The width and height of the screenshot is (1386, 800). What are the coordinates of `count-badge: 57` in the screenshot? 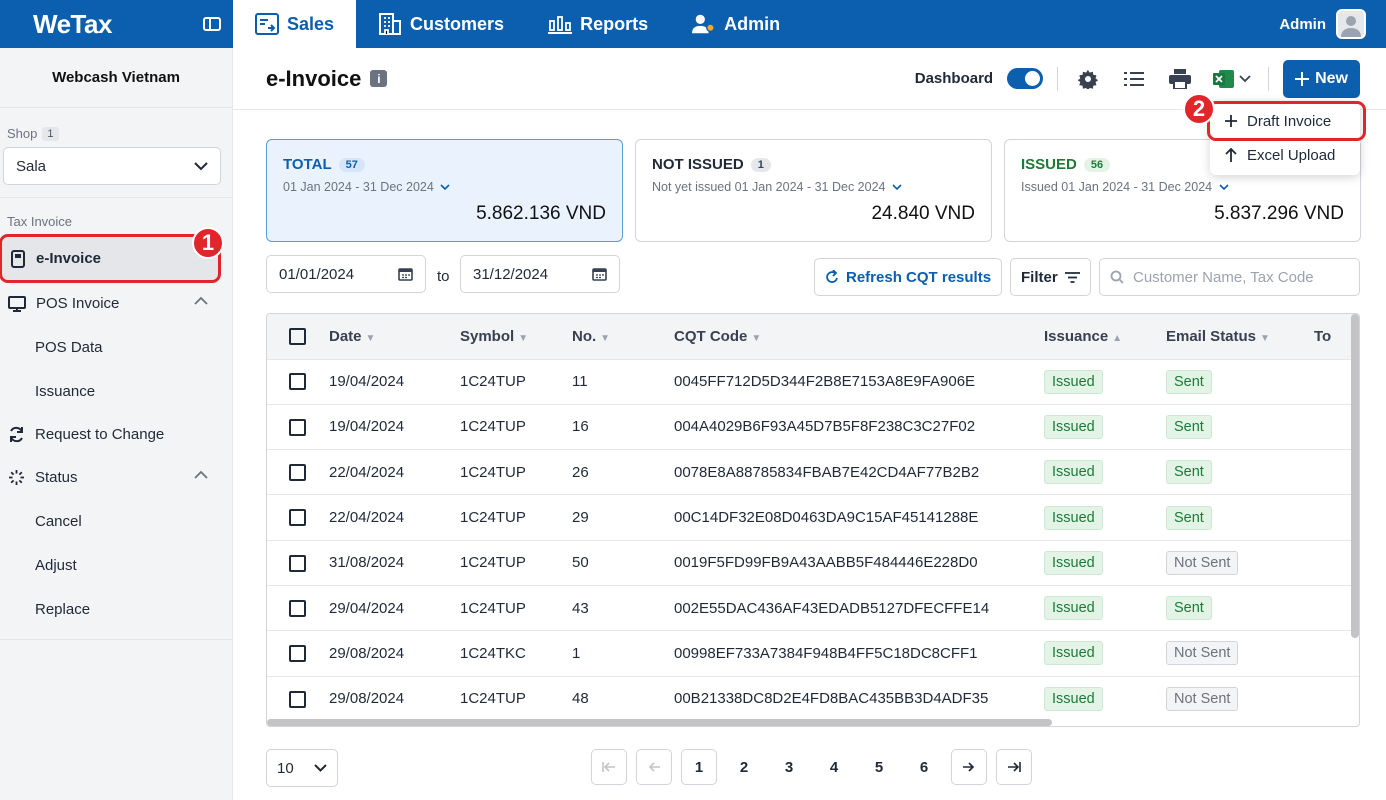 It's located at (351, 164).